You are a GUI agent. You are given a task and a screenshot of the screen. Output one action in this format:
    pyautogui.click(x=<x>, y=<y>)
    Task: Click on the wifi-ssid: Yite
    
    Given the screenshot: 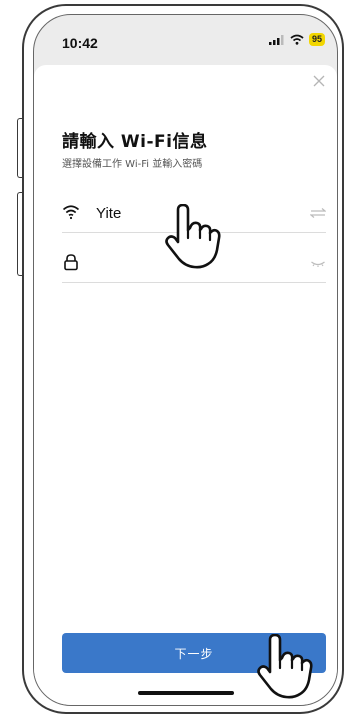 What is the action you would take?
    pyautogui.click(x=109, y=213)
    